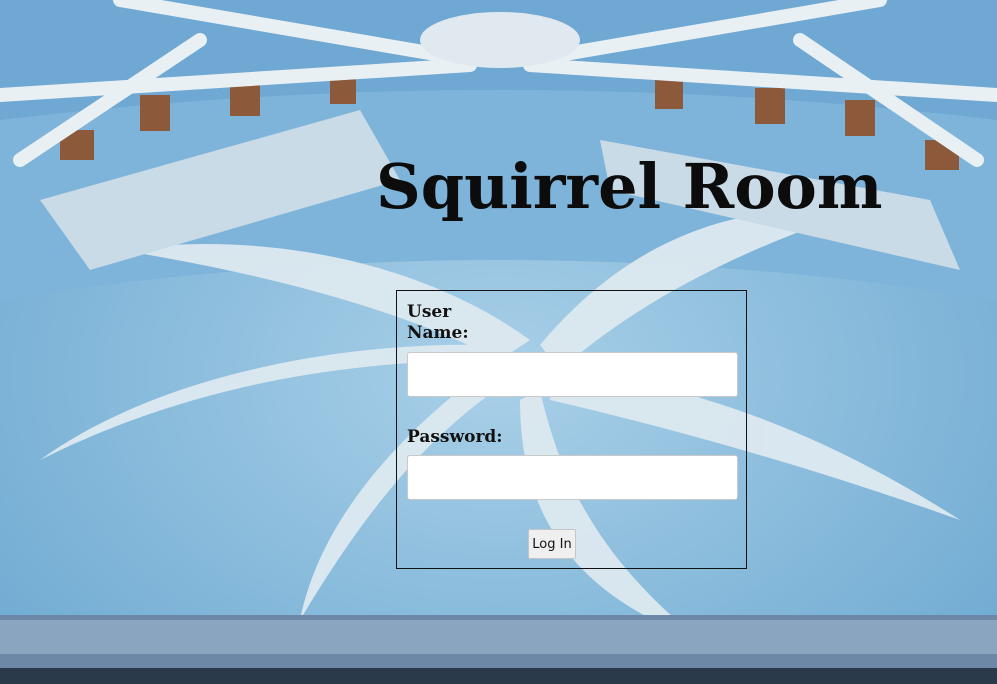 Image resolution: width=997 pixels, height=684 pixels. I want to click on page-title: Squirrel Room, so click(629, 186).